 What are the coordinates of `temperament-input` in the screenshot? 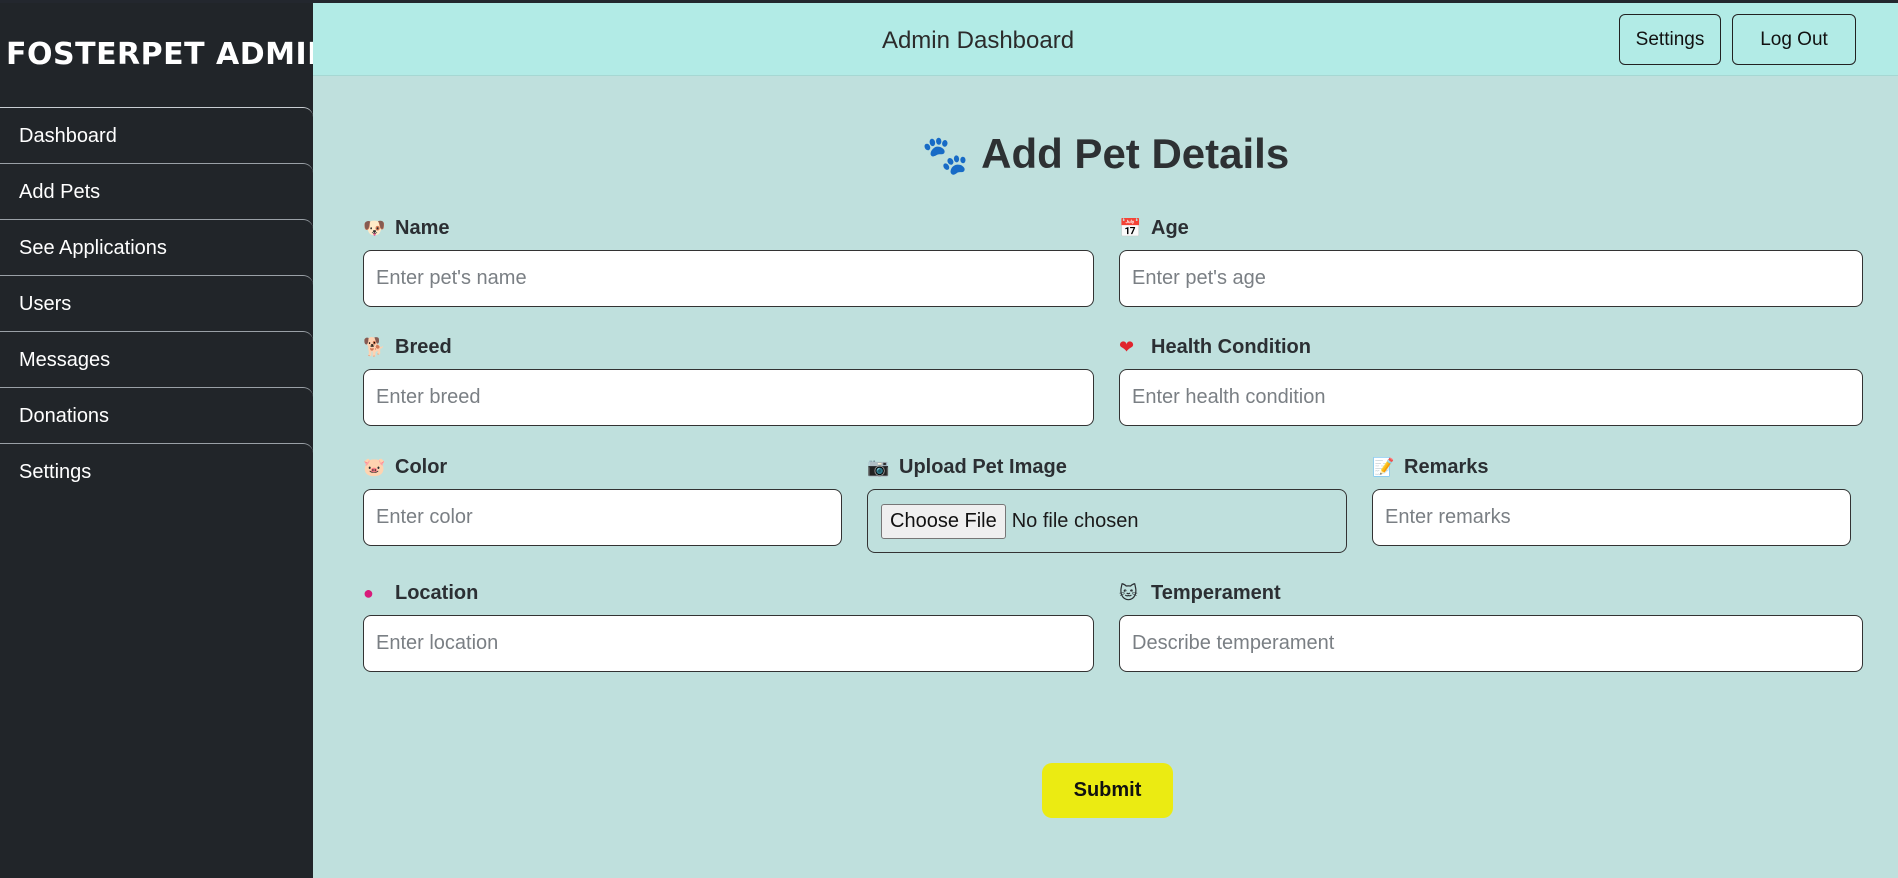 It's located at (1491, 643).